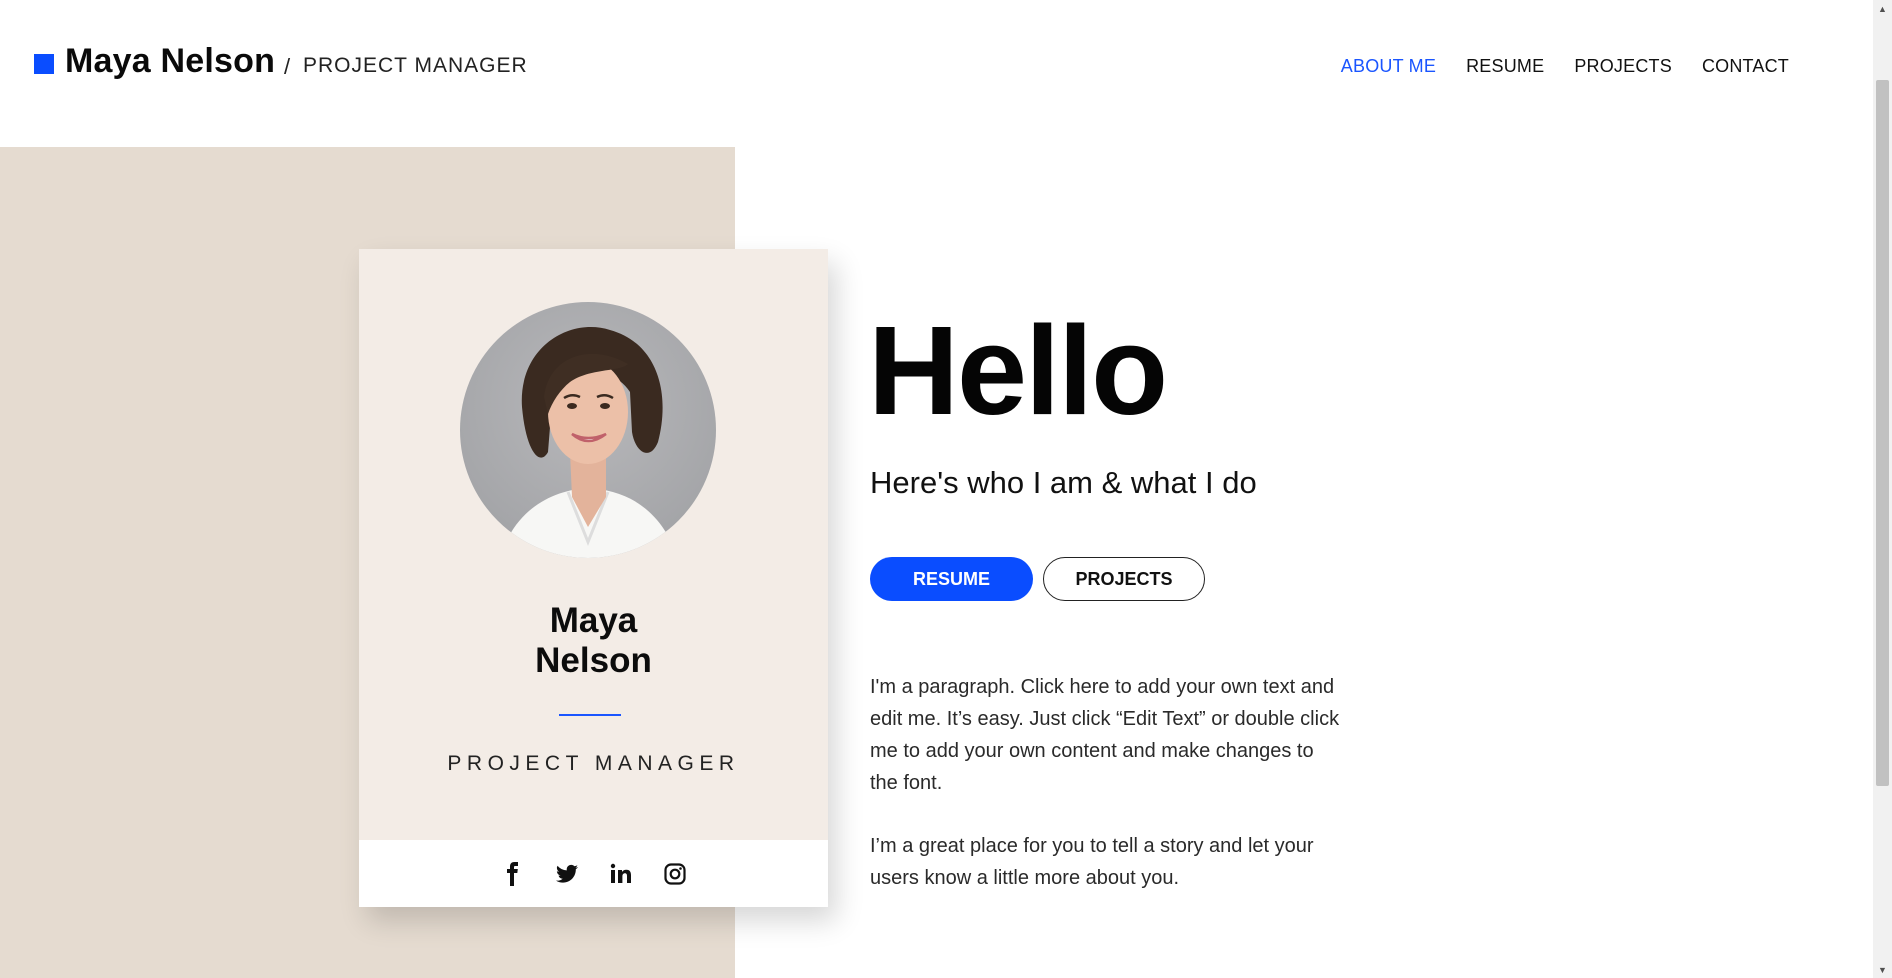  What do you see at coordinates (1565, 66) in the screenshot?
I see `main-nav: ABOUT ME RESUME PROJECTS CONTACT` at bounding box center [1565, 66].